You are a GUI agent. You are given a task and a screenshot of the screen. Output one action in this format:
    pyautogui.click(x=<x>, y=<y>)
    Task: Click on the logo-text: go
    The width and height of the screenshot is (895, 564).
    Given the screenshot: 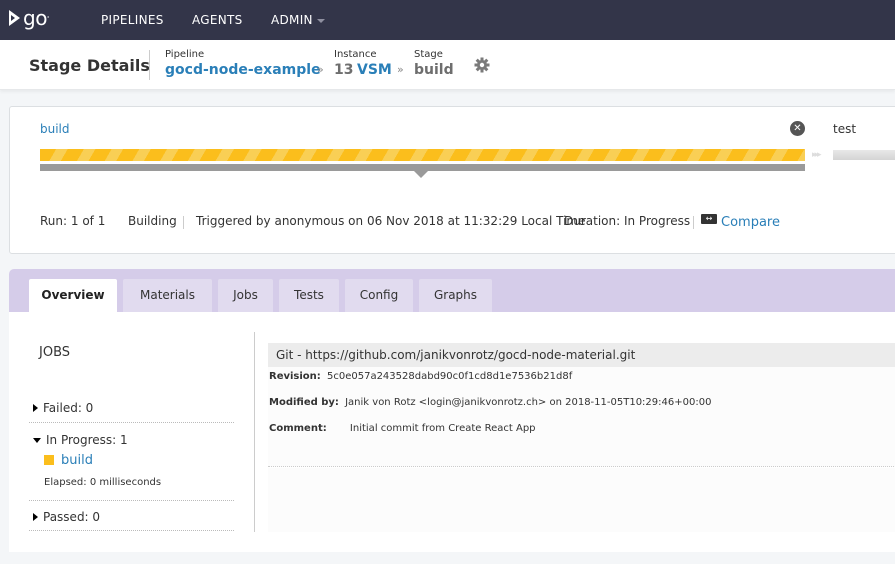 What is the action you would take?
    pyautogui.click(x=35, y=18)
    